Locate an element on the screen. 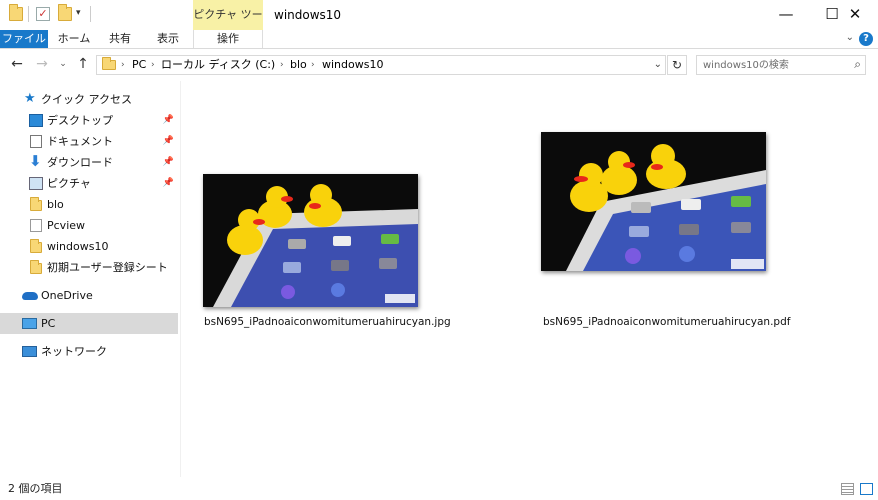  breadcrumb-windows10: windows10 is located at coordinates (352, 65).